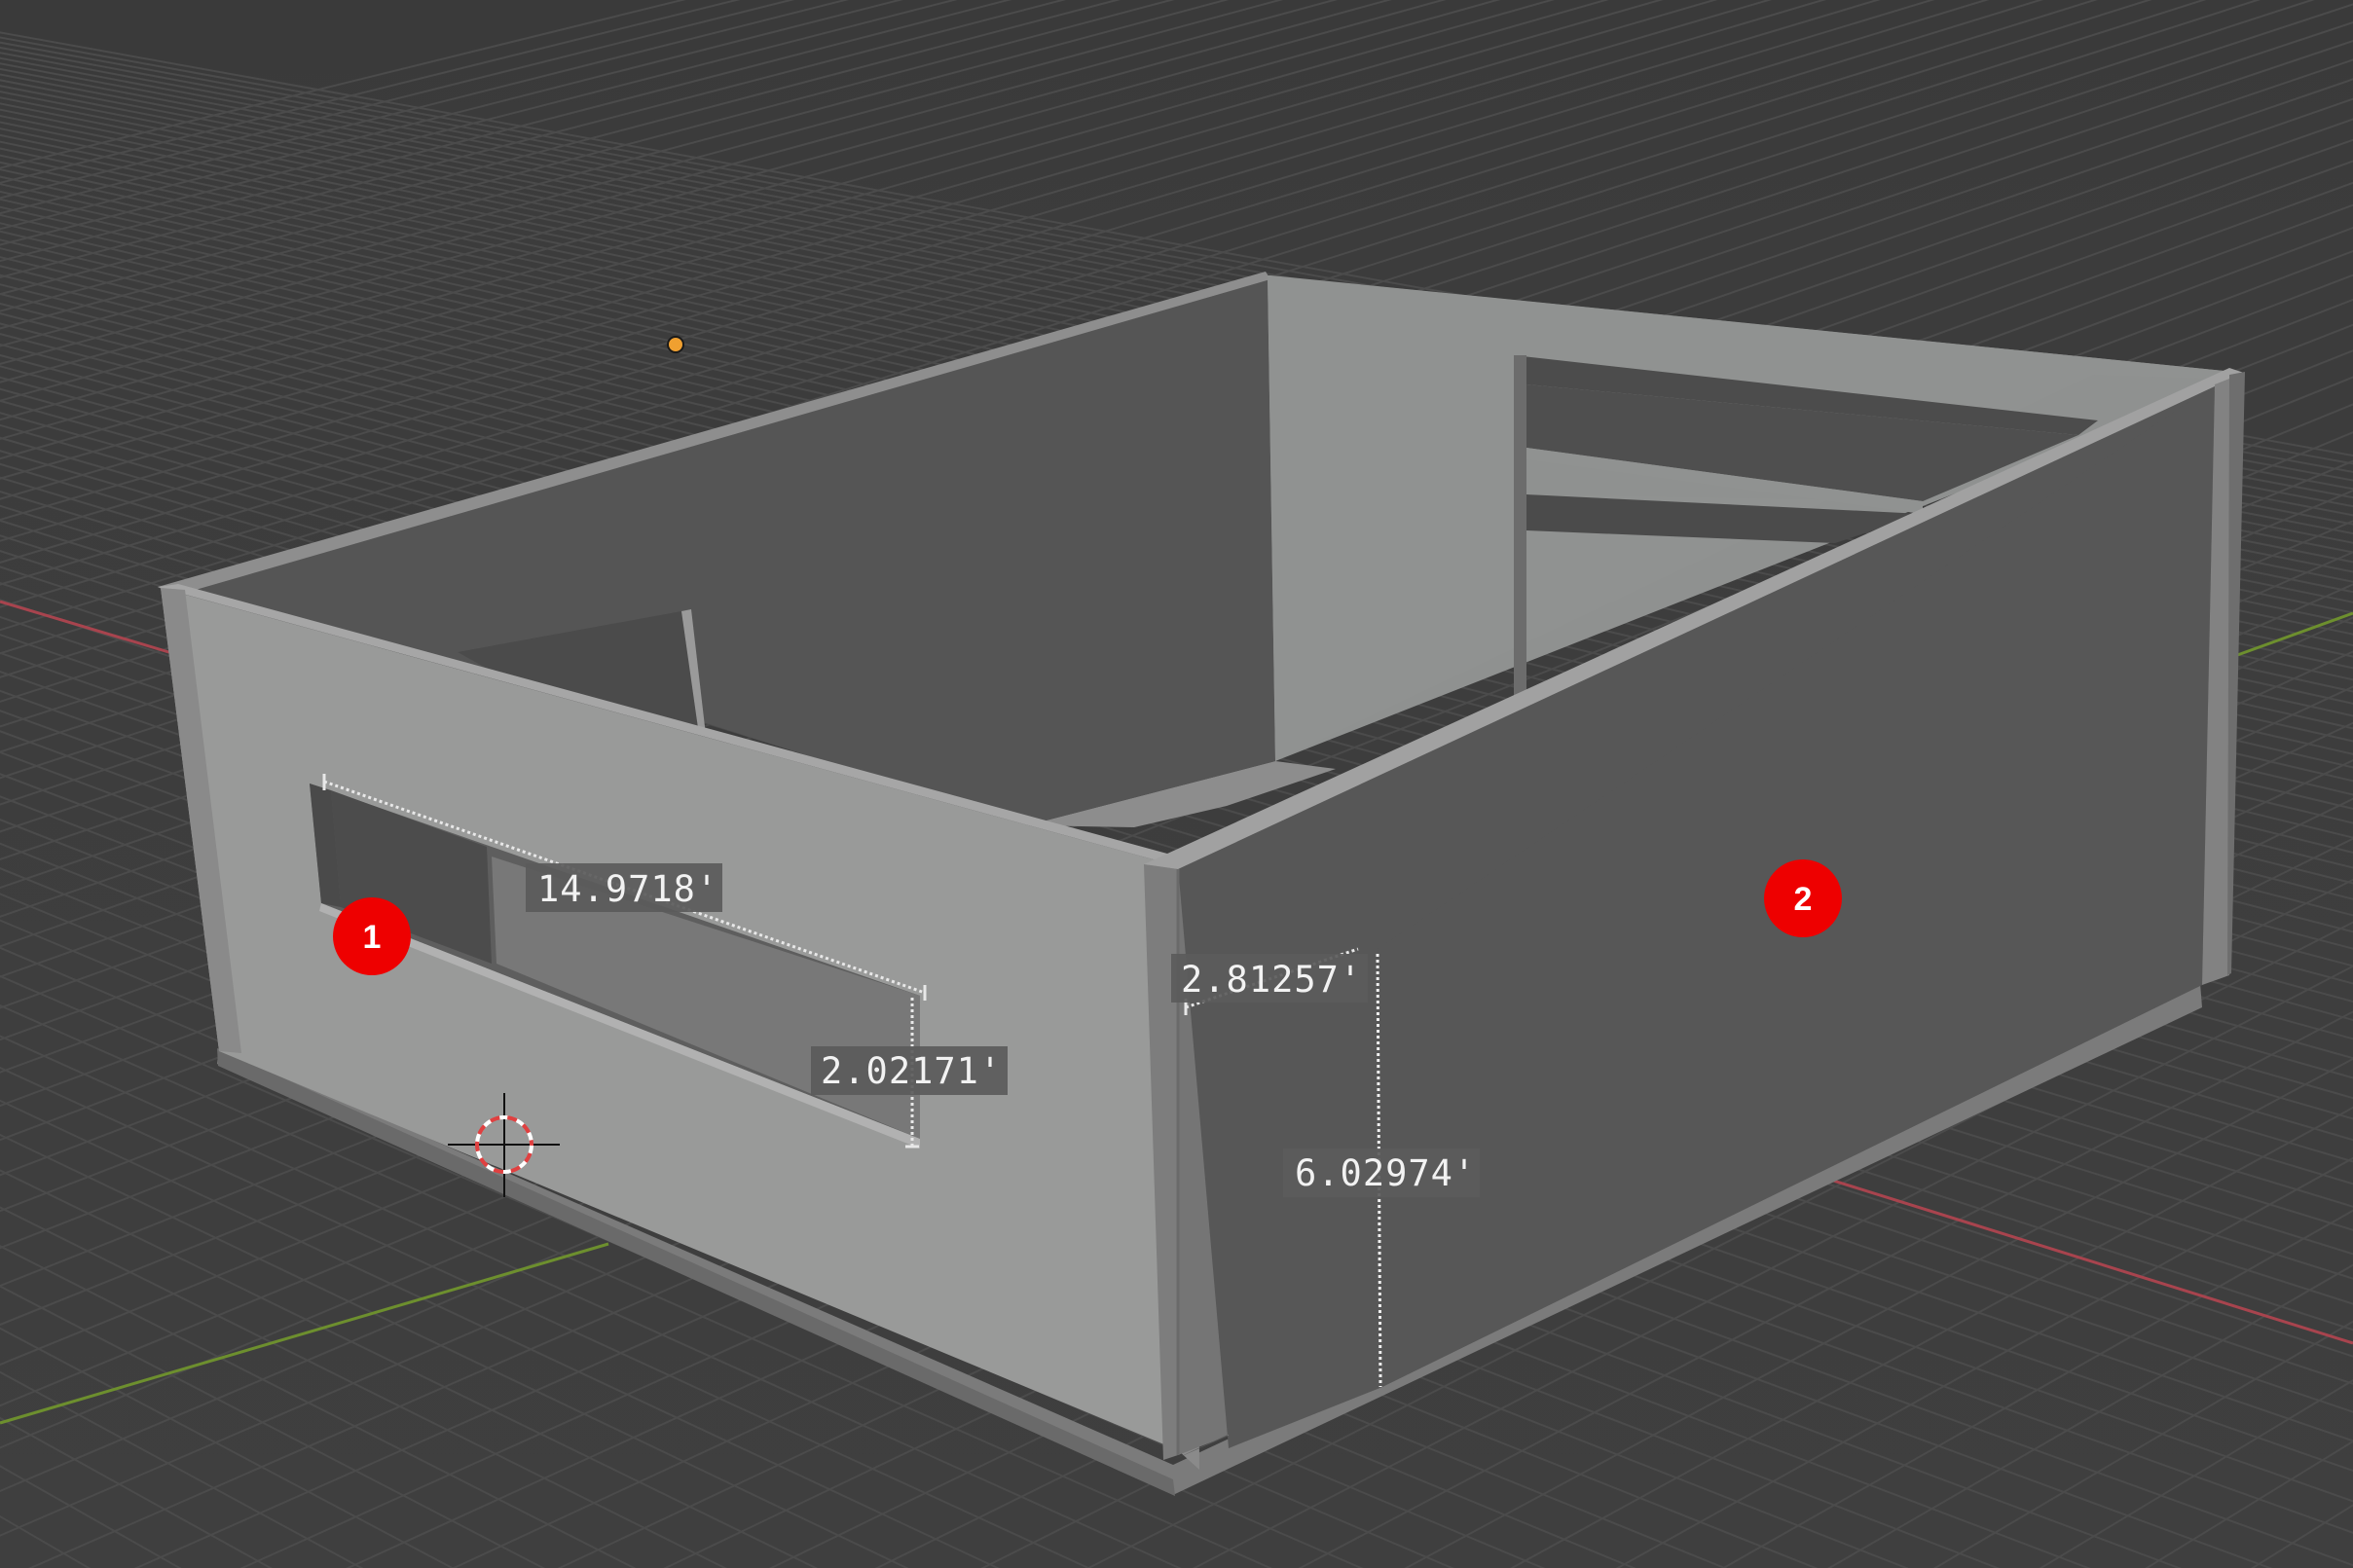 This screenshot has width=2353, height=1568. What do you see at coordinates (1520, 525) in the screenshot?
I see `back-window-jamb` at bounding box center [1520, 525].